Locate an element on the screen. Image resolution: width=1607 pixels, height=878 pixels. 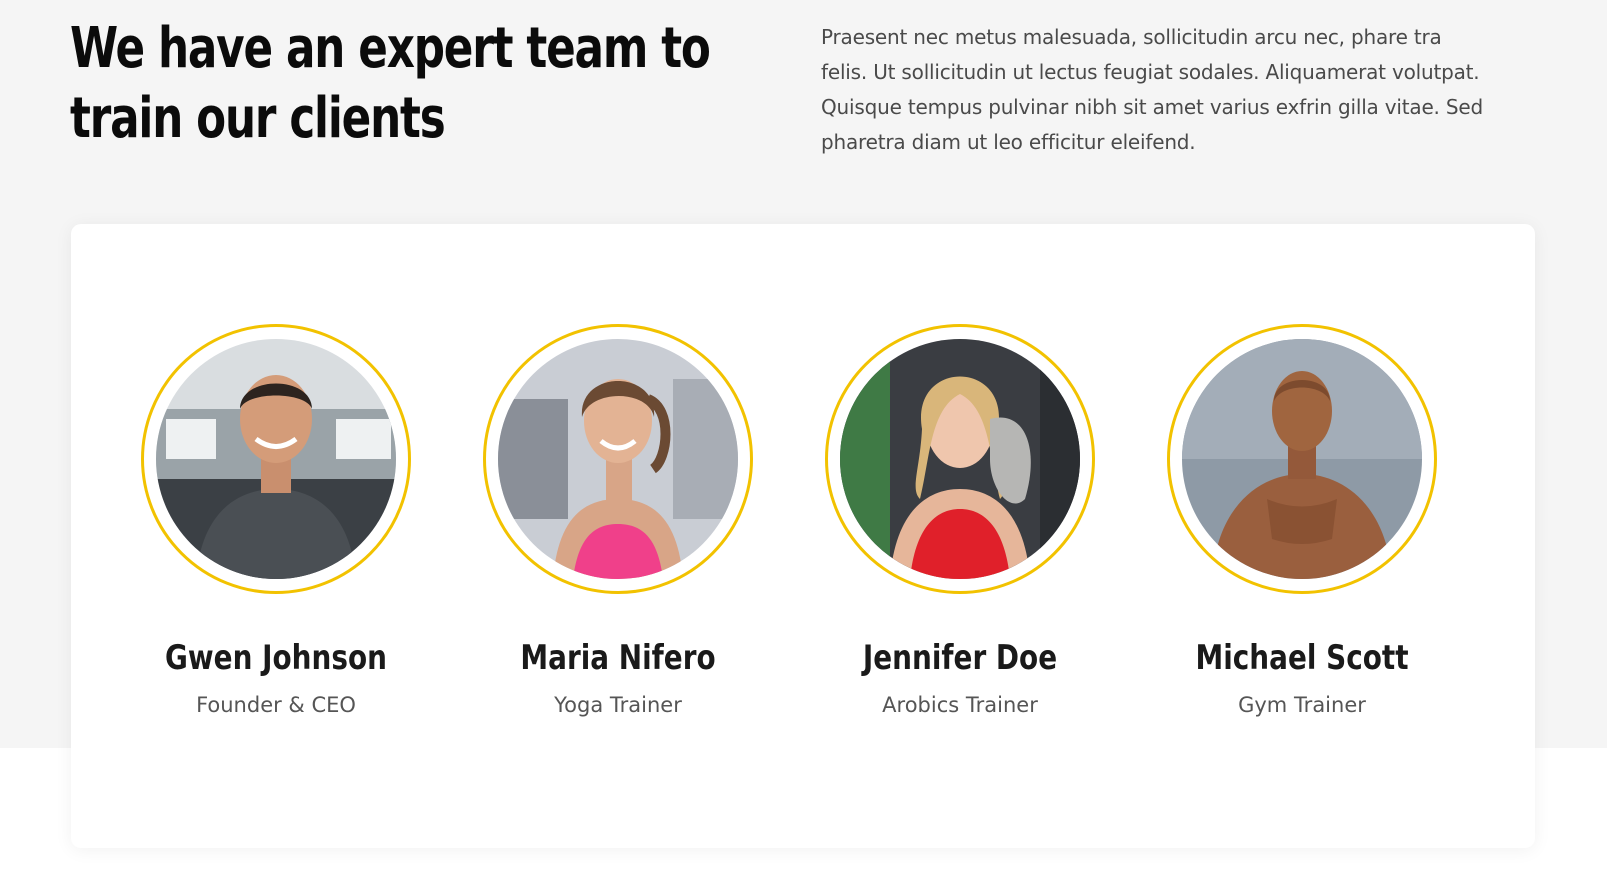
member-role: Founder & CEO is located at coordinates (276, 705).